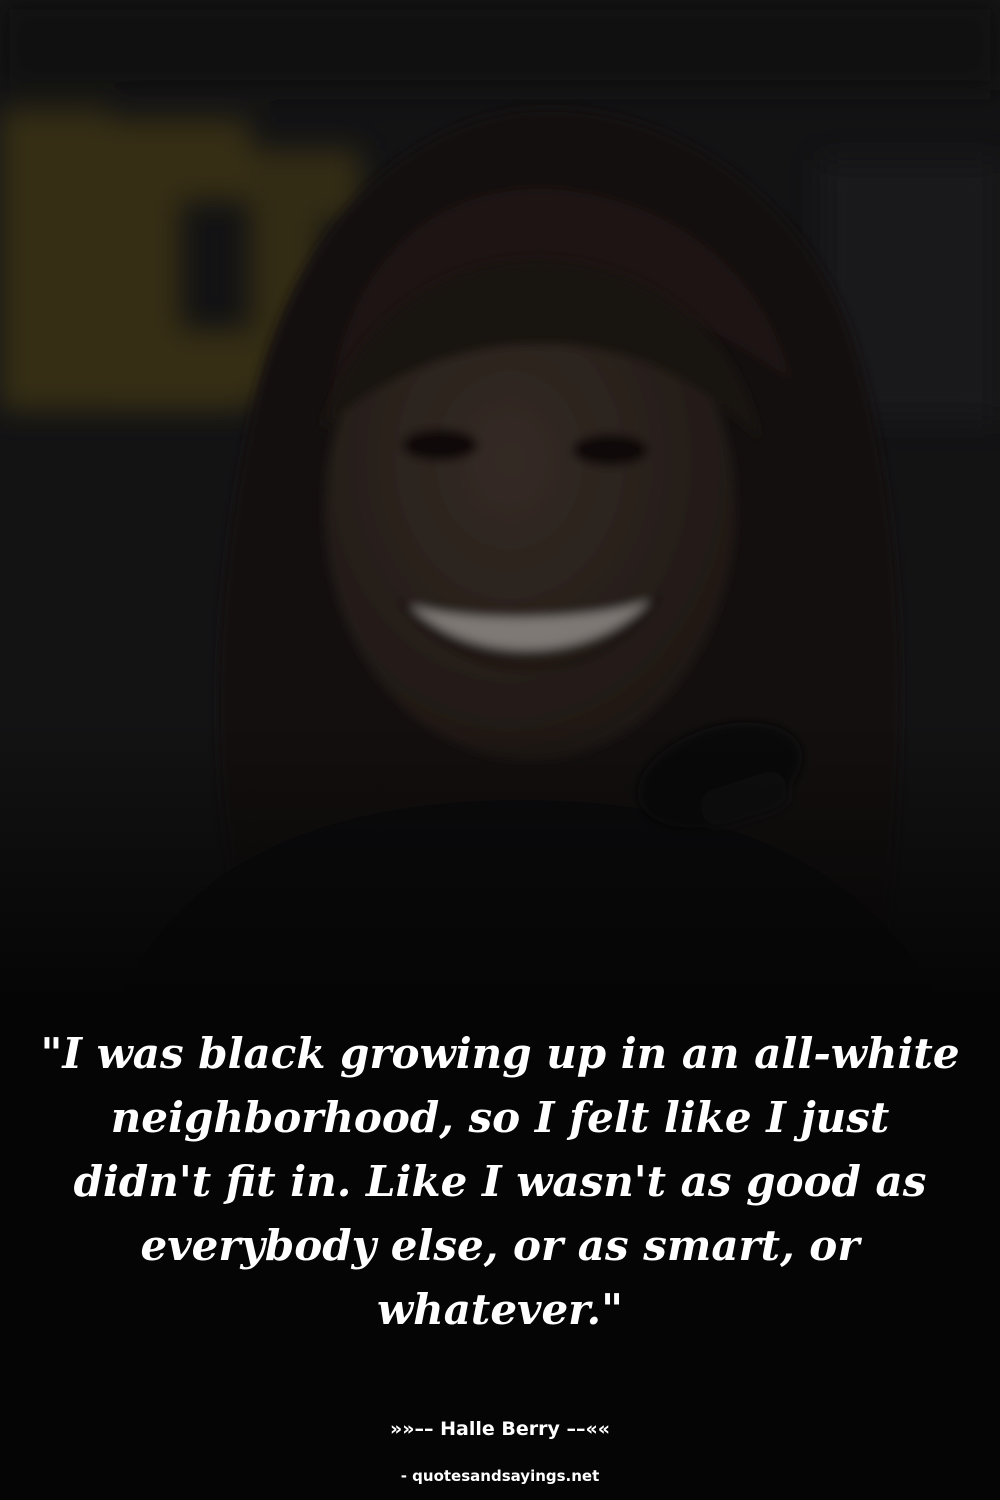 The image size is (1000, 1500). Describe the element at coordinates (500, 1476) in the screenshot. I see `source-website: - quotesandsayings.net` at that location.